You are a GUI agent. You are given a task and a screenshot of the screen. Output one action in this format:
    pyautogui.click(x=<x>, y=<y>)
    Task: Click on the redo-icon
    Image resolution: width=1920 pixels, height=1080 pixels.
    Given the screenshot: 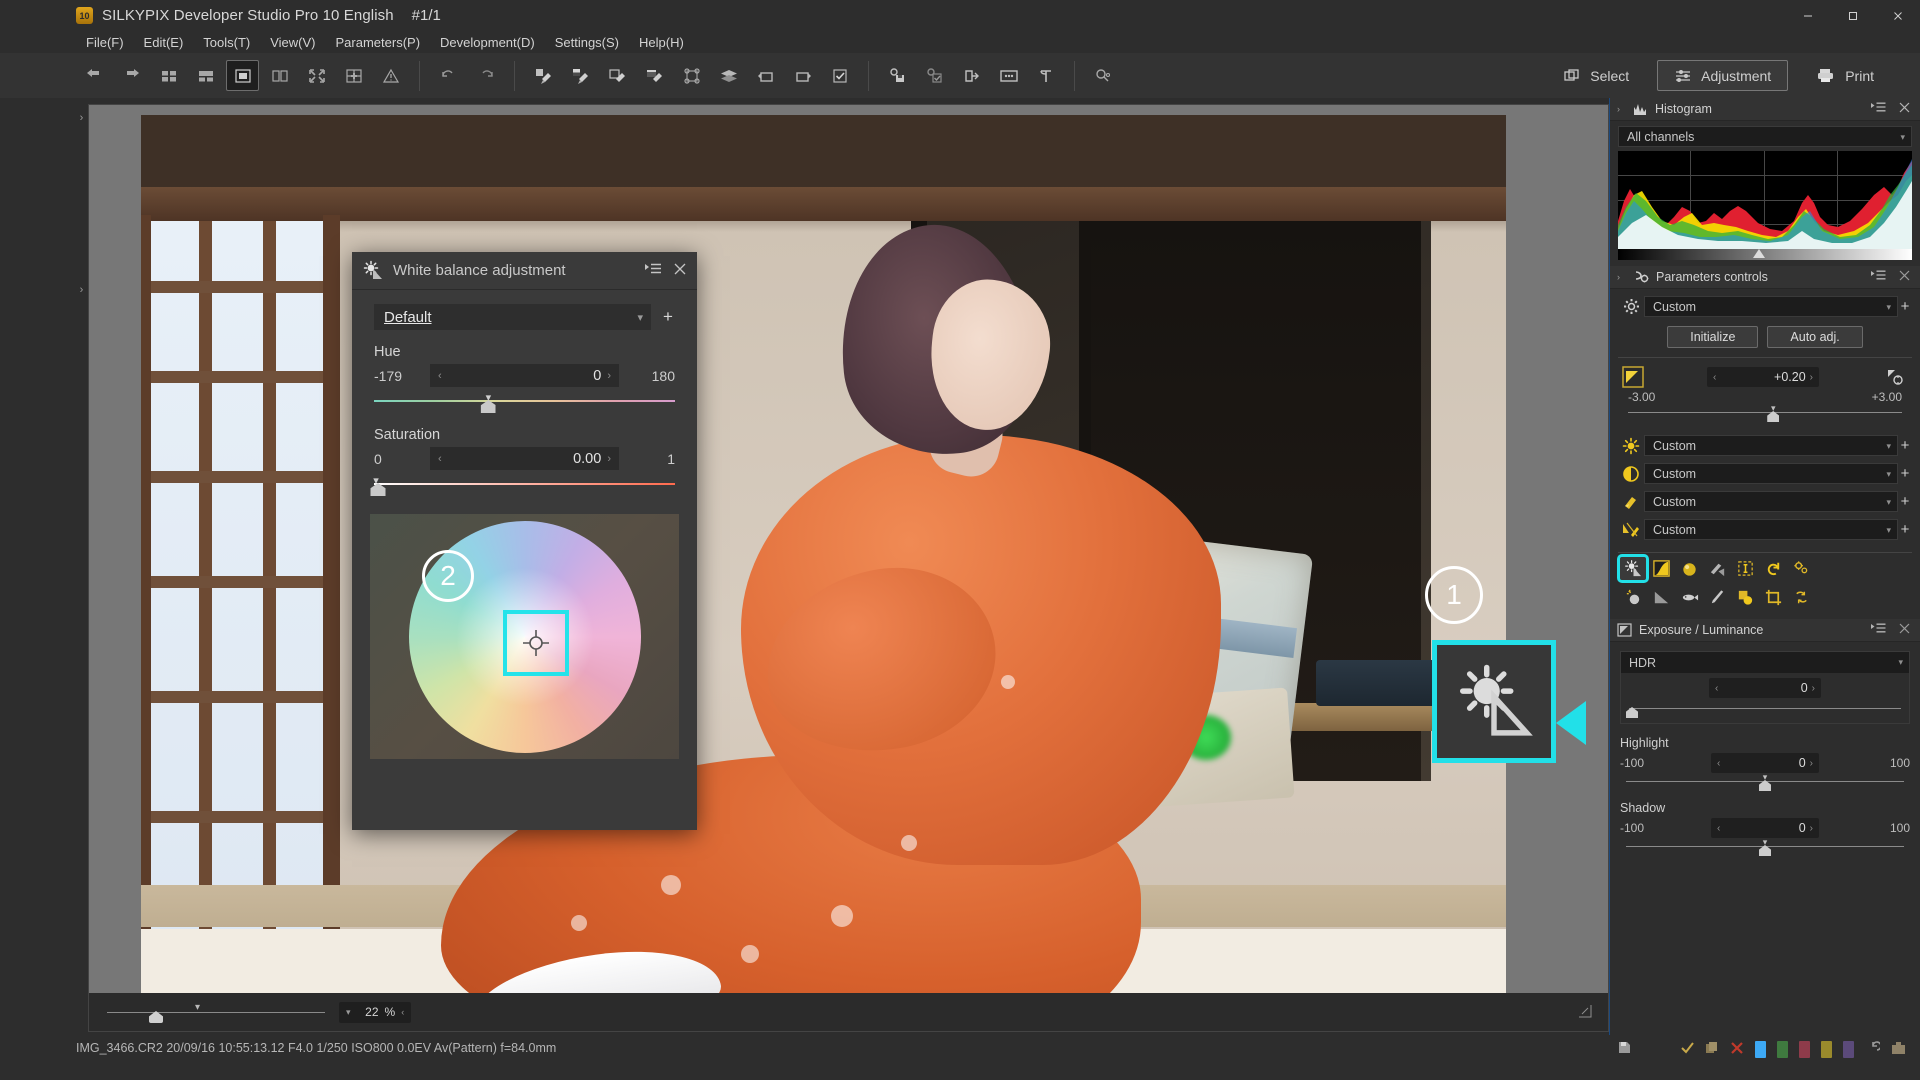 What is the action you would take?
    pyautogui.click(x=485, y=75)
    